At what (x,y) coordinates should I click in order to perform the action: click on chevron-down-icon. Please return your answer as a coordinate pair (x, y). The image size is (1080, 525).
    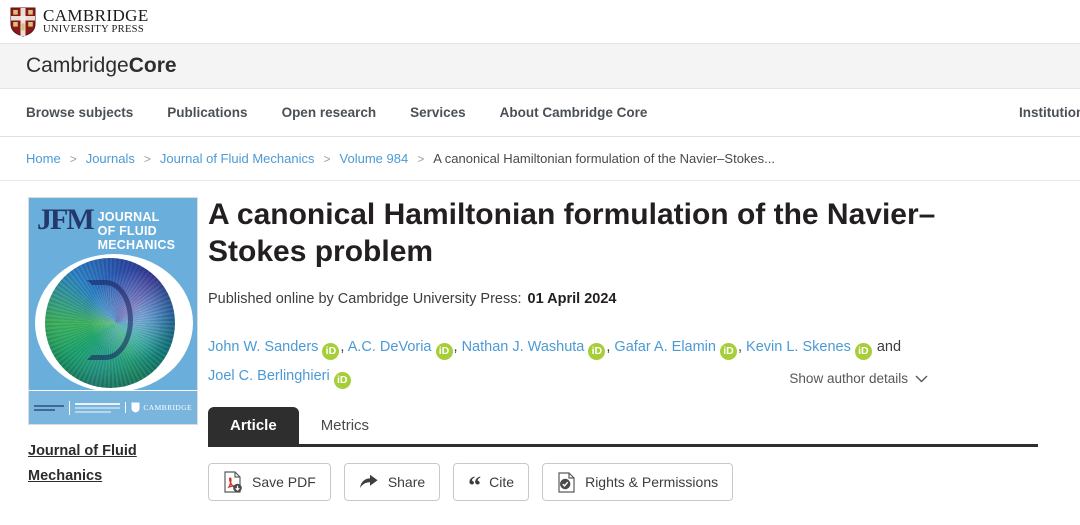
    Looking at the image, I should click on (921, 379).